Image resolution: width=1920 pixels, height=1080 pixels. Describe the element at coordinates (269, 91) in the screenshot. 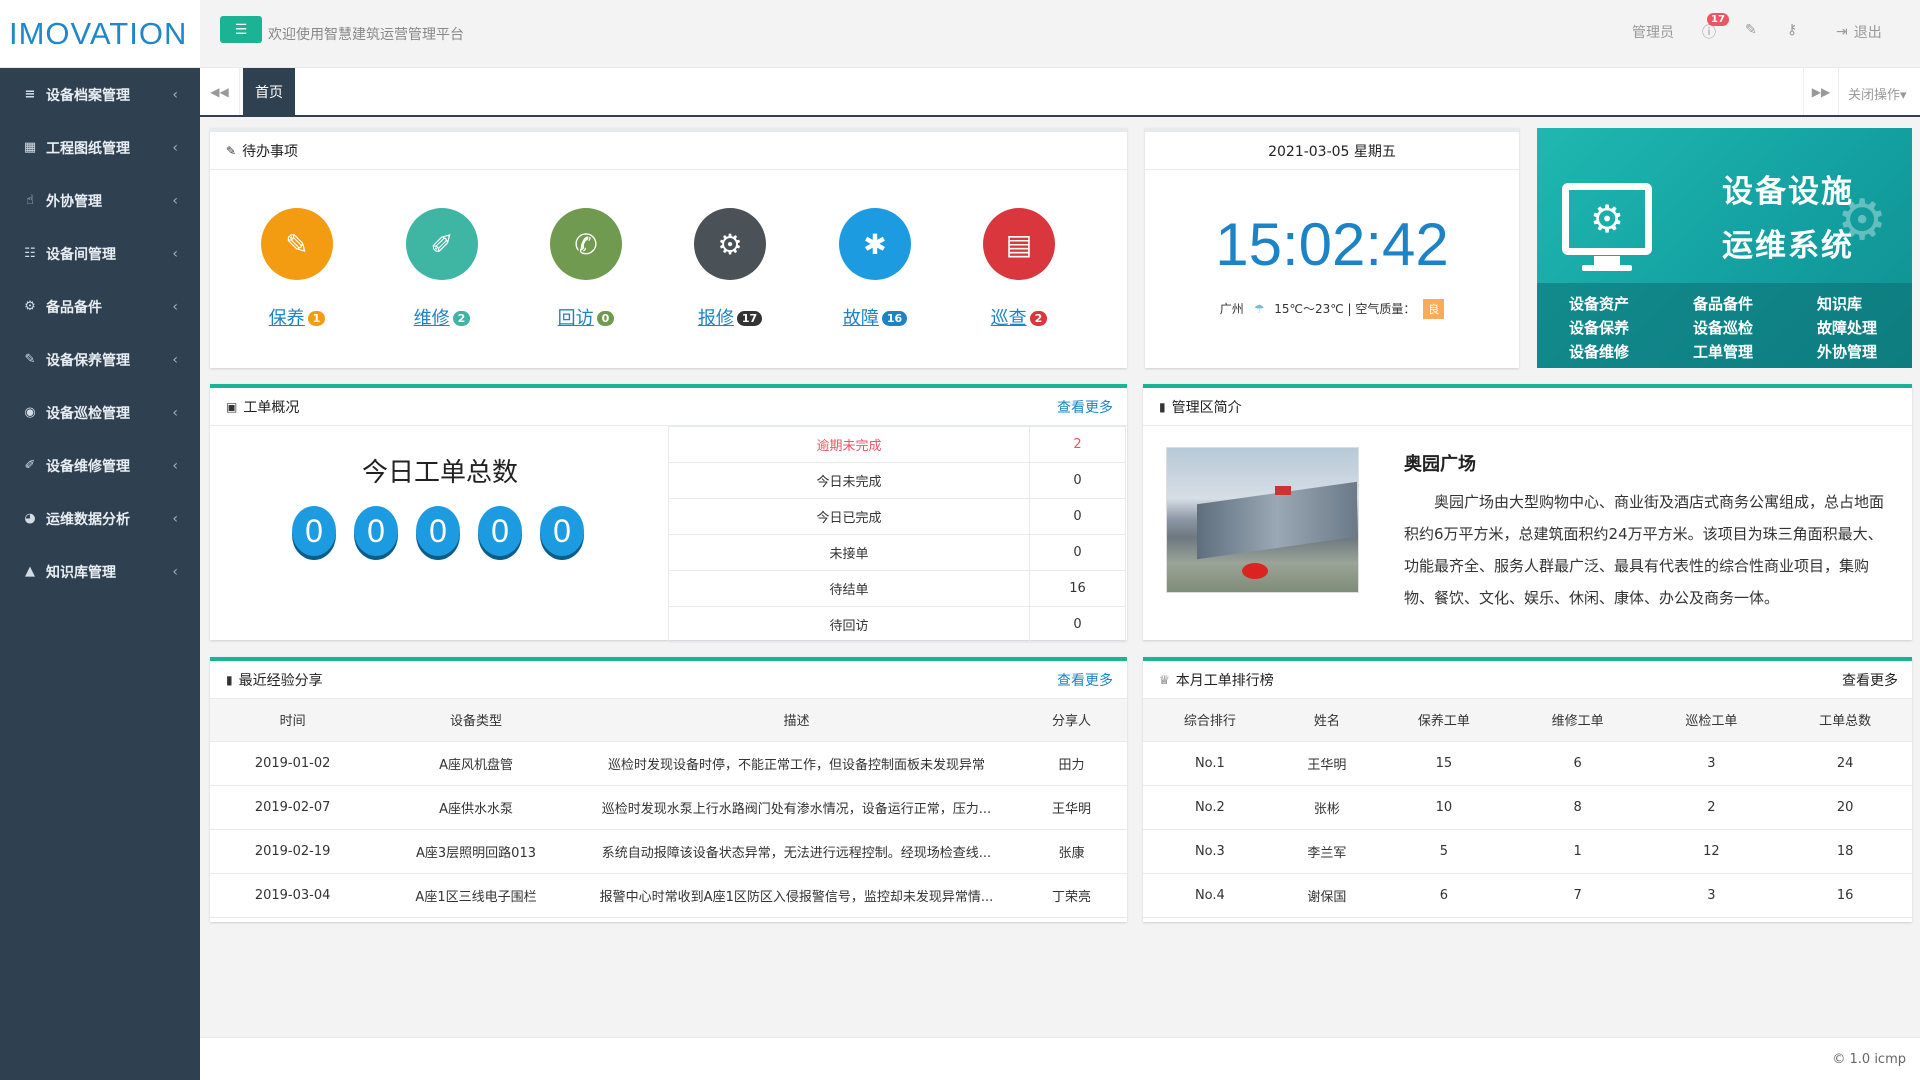

I see `tab-home: 首页` at that location.